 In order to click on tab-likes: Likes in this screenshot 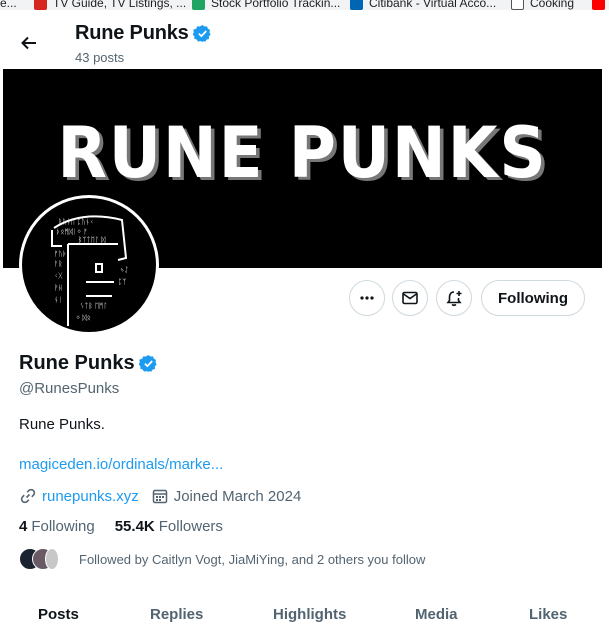, I will do `click(548, 614)`.